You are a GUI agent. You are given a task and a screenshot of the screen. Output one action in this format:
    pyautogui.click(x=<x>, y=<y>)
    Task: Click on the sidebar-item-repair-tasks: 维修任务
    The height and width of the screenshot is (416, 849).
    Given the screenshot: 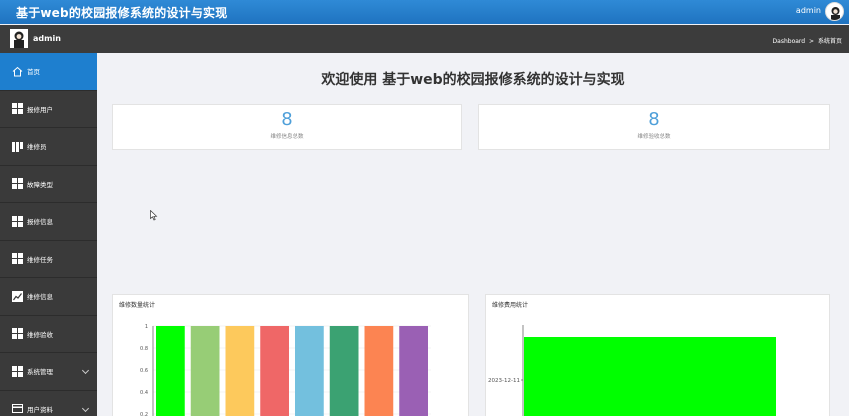 What is the action you would take?
    pyautogui.click(x=48, y=259)
    